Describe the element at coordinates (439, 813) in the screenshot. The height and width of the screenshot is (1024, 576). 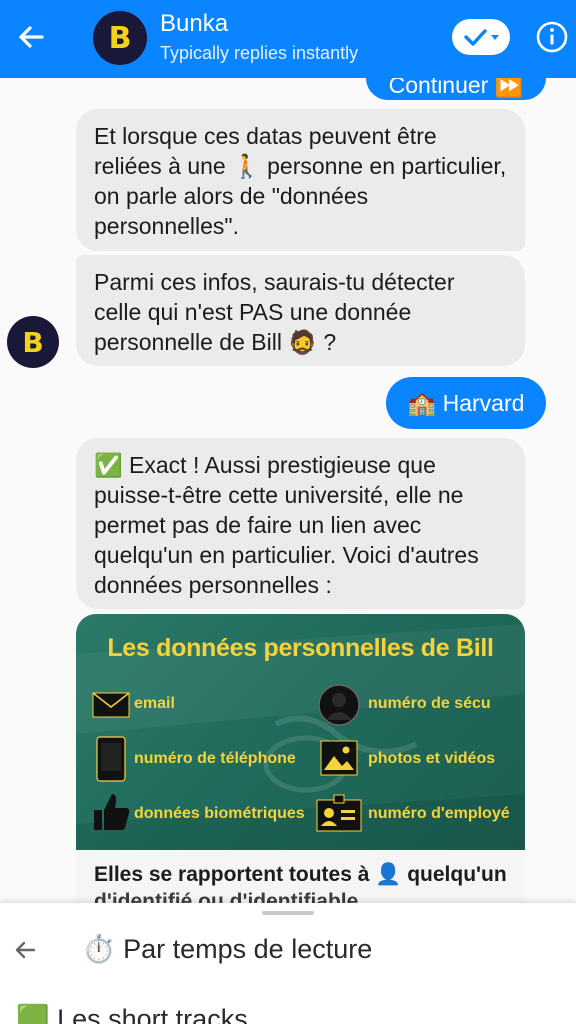
I see `card-item-label: numéro d'employé` at that location.